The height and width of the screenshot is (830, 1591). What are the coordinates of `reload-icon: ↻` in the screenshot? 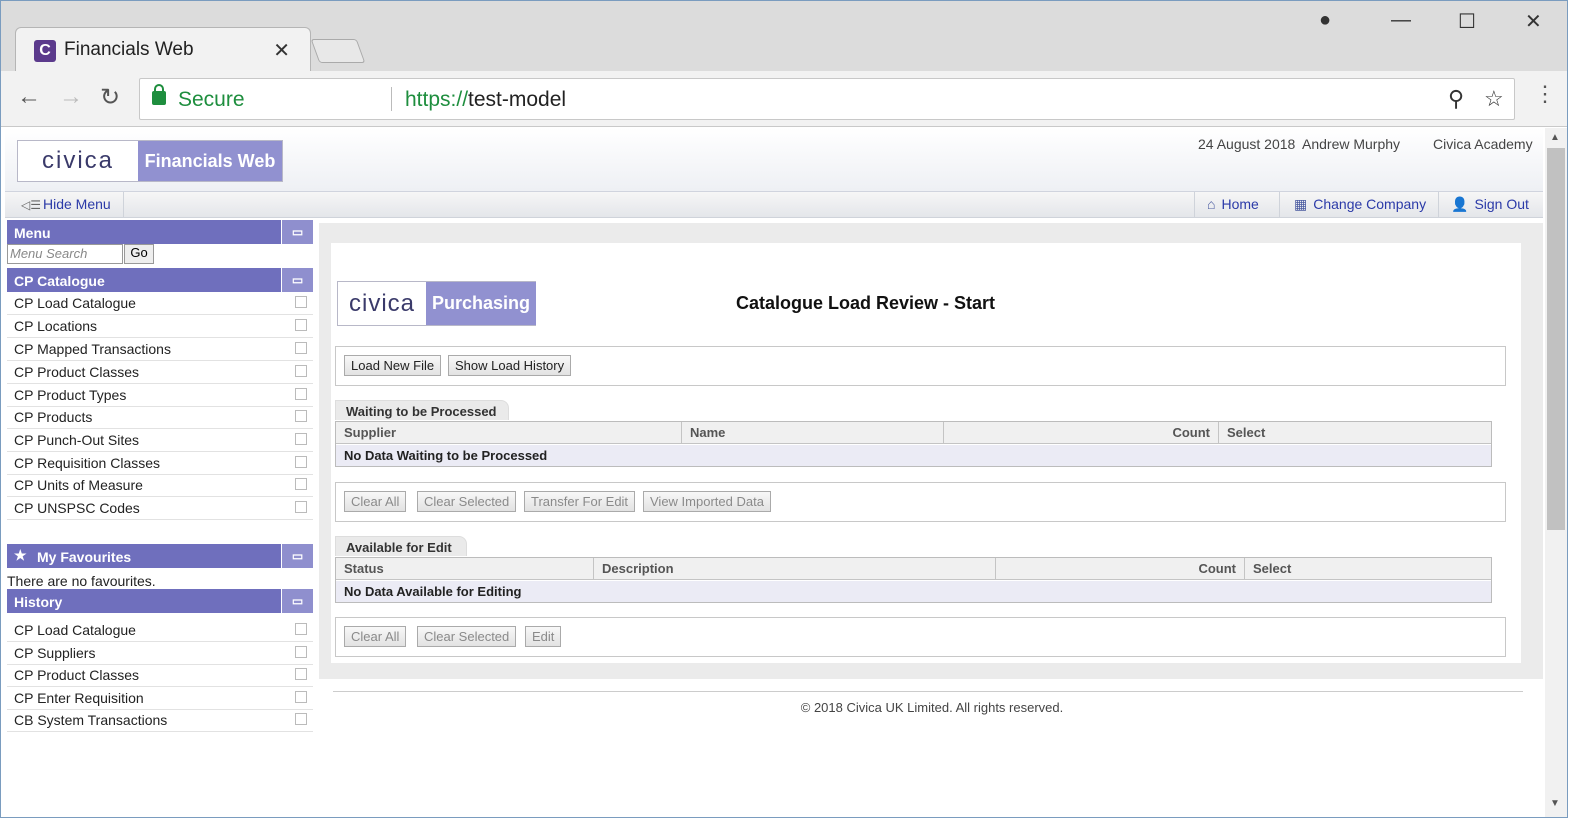 It's located at (110, 97).